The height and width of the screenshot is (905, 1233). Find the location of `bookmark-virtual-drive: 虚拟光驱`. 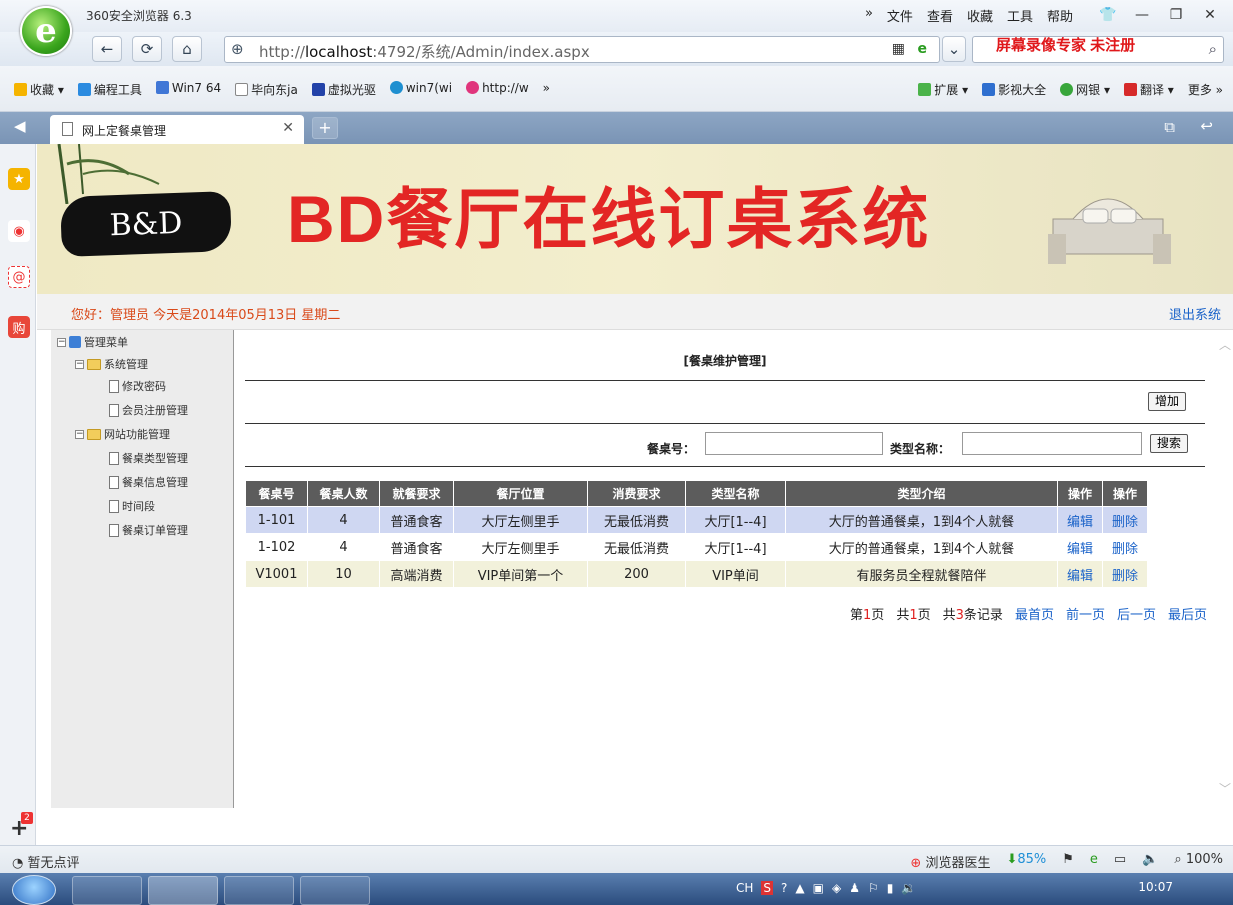

bookmark-virtual-drive: 虚拟光驱 is located at coordinates (343, 89).